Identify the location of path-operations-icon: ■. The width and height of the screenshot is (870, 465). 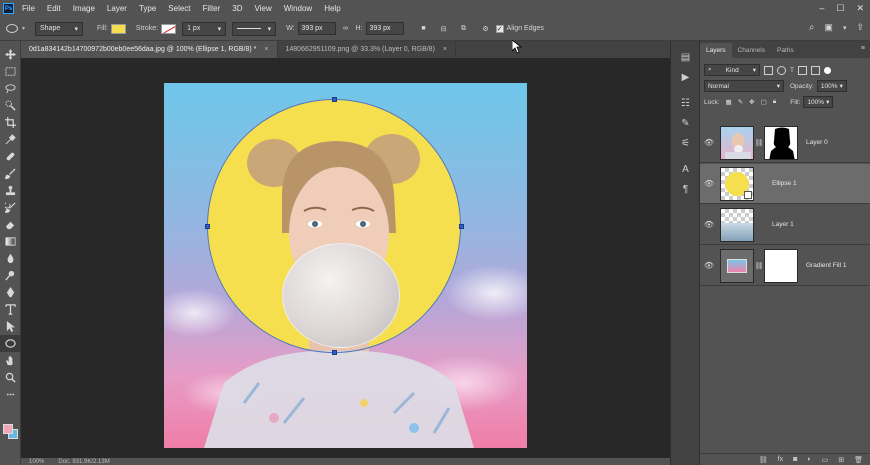
(424, 29).